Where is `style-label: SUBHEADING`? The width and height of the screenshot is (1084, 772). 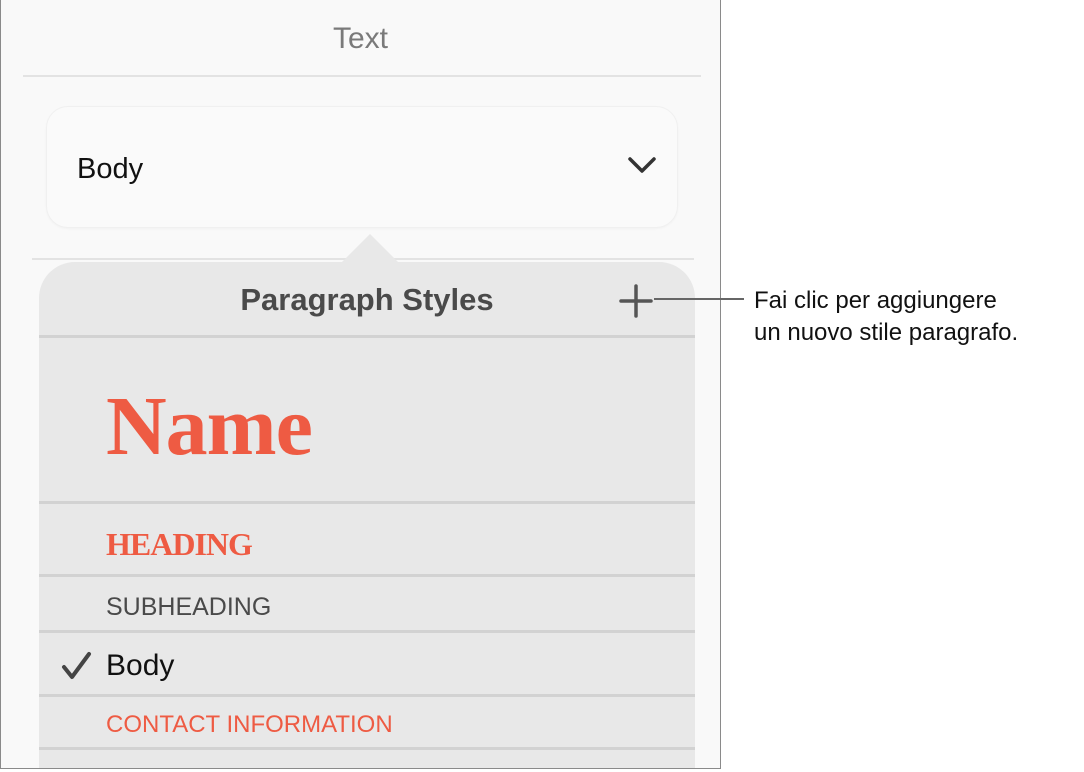 style-label: SUBHEADING is located at coordinates (189, 607).